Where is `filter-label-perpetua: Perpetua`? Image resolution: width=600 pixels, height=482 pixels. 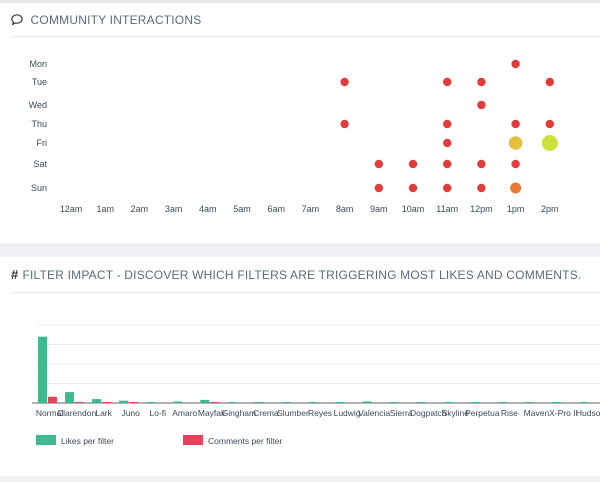
filter-label-perpetua: Perpetua is located at coordinates (482, 413).